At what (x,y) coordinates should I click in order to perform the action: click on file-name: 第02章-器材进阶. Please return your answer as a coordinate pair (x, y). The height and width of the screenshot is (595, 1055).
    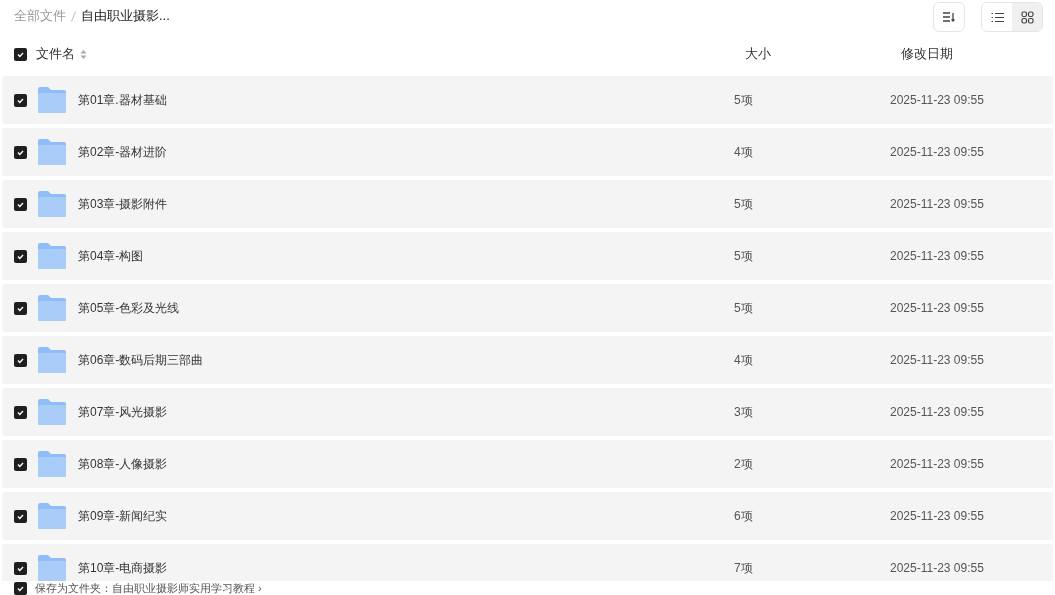
    Looking at the image, I should click on (123, 152).